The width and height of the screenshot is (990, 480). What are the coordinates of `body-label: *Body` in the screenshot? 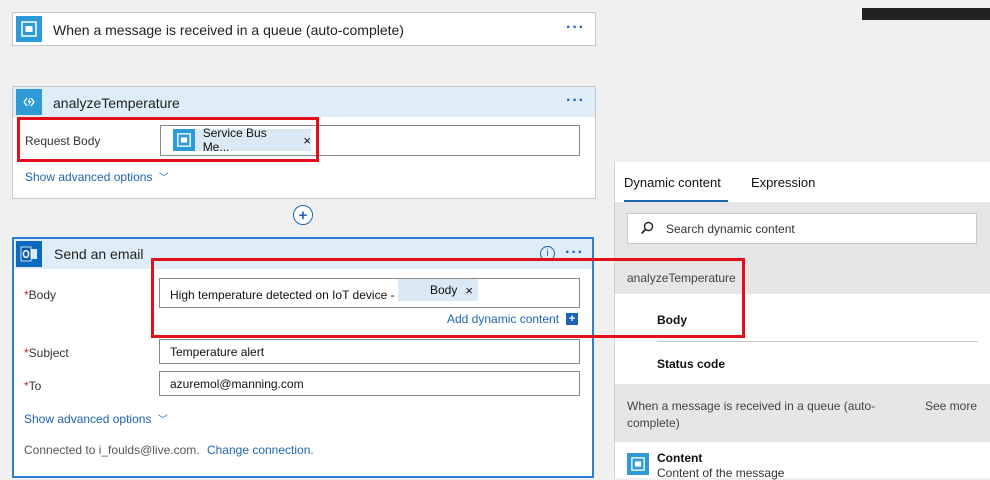 It's located at (40, 295).